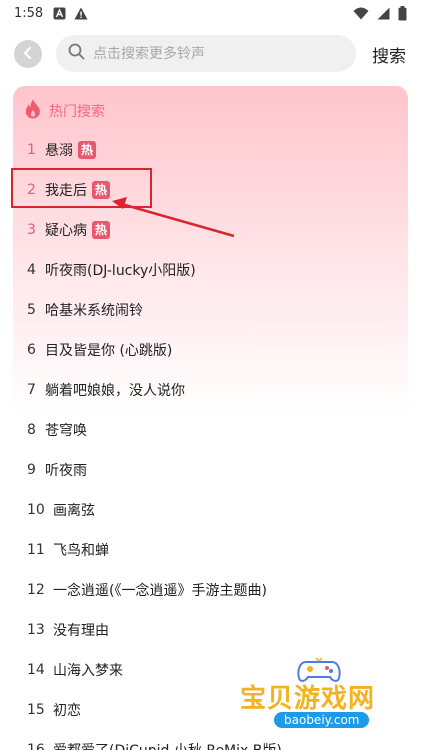 The width and height of the screenshot is (421, 750). I want to click on watermark: 宝贝游戏网 baobeiy.com, so click(328, 702).